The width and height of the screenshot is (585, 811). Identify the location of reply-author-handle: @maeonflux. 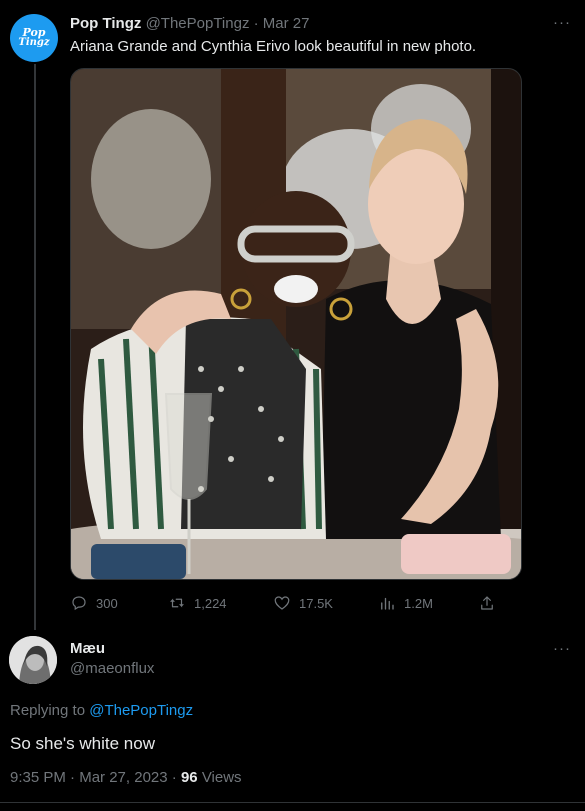
(112, 668).